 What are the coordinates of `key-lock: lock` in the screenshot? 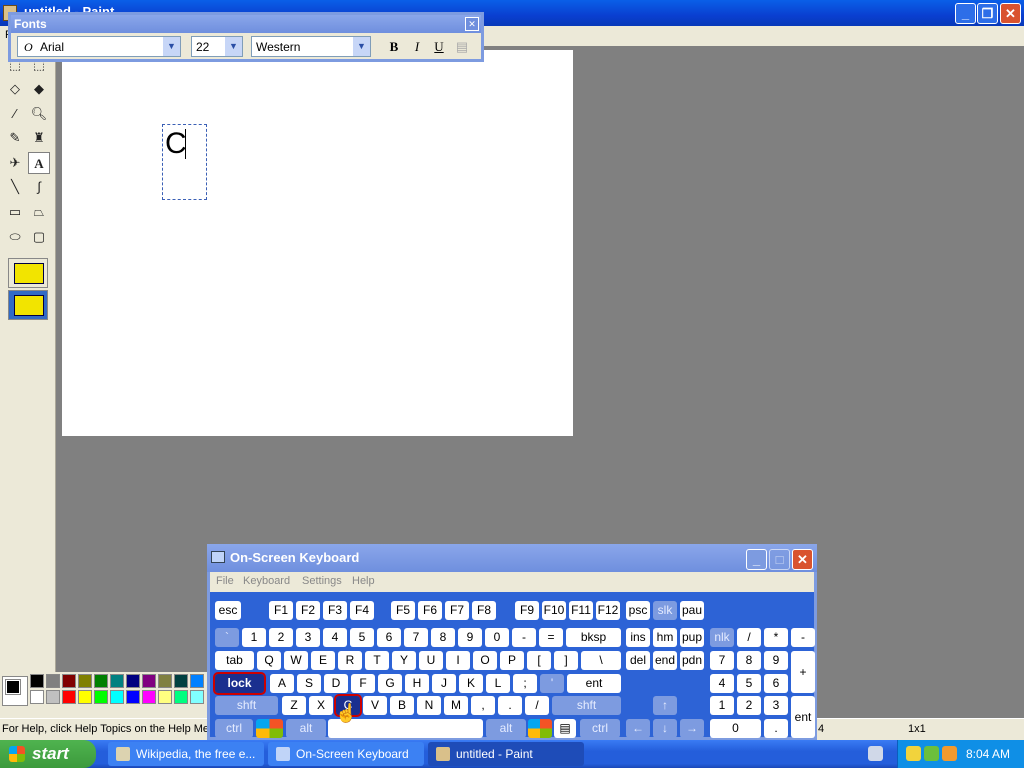 It's located at (239, 683).